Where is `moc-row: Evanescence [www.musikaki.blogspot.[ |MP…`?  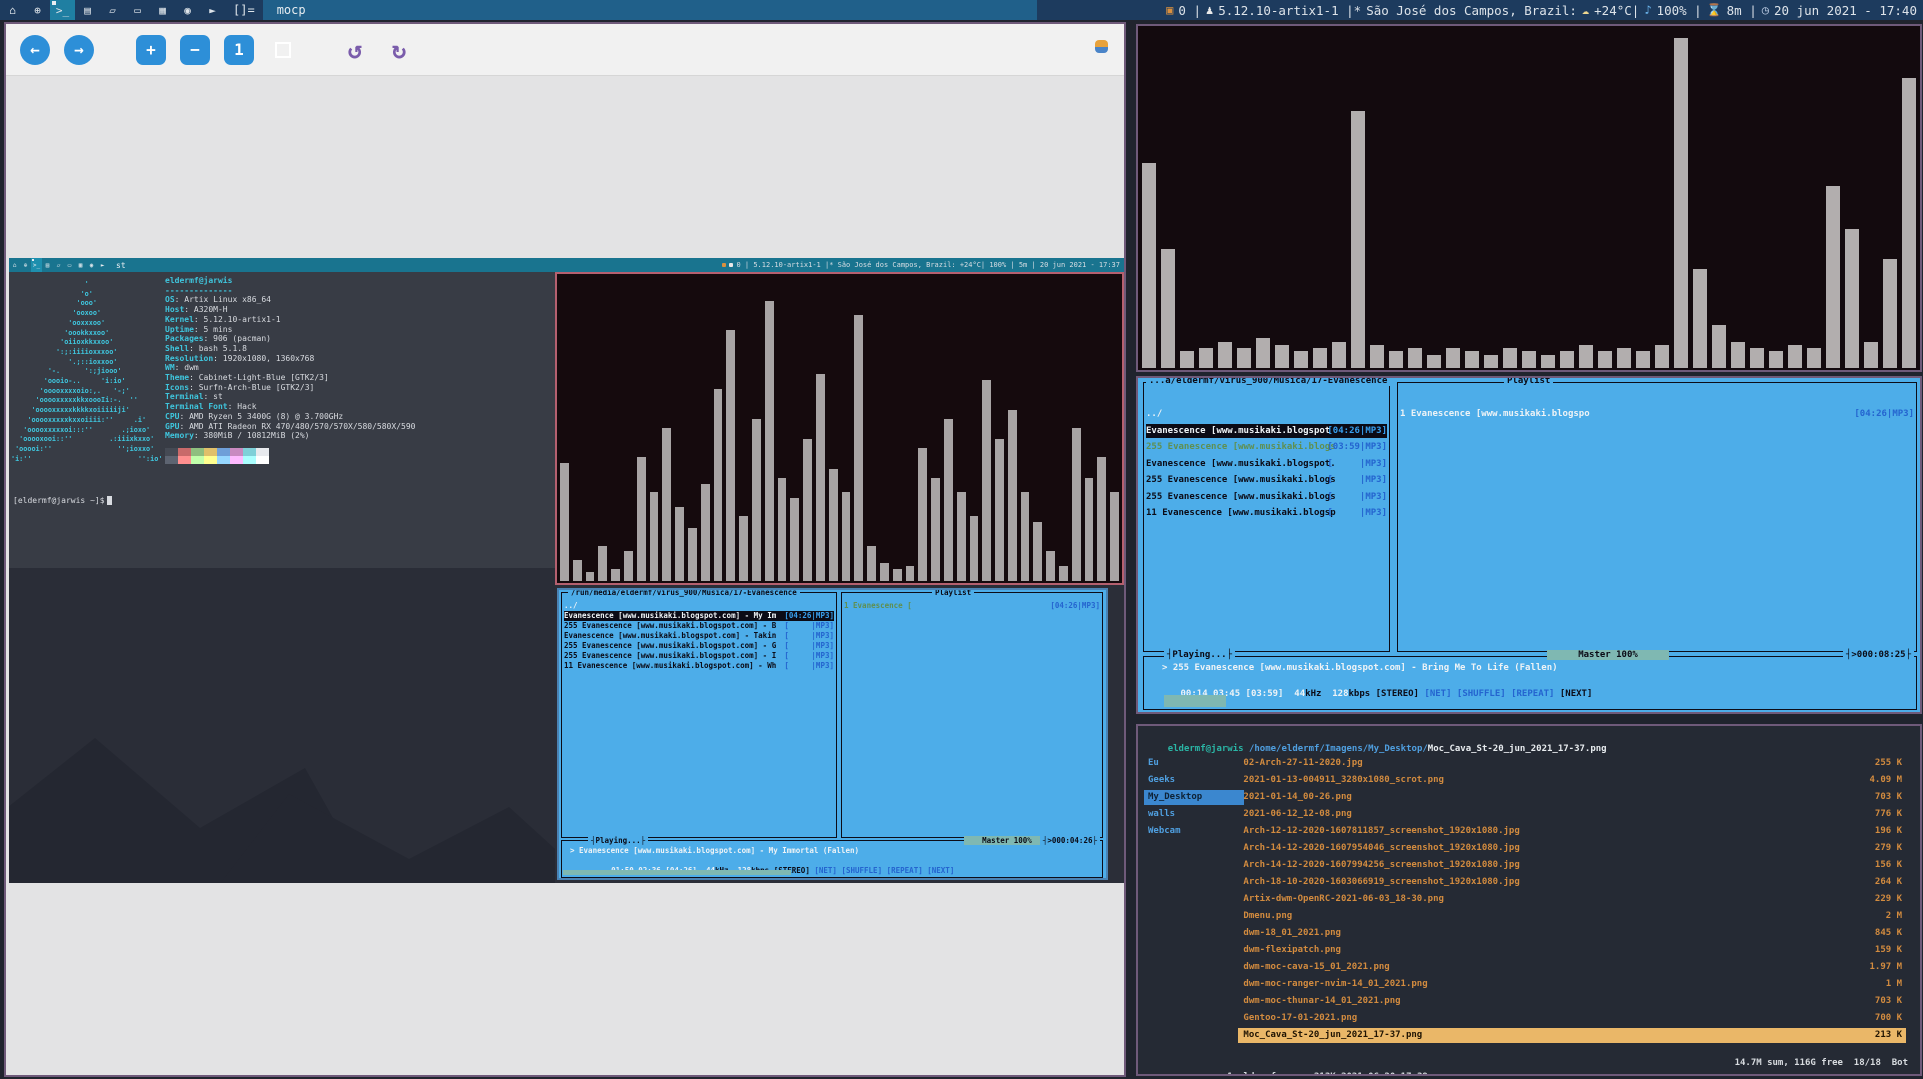
moc-row: Evanescence [www.musikaki.blogspot.[ |MP… is located at coordinates (1266, 464).